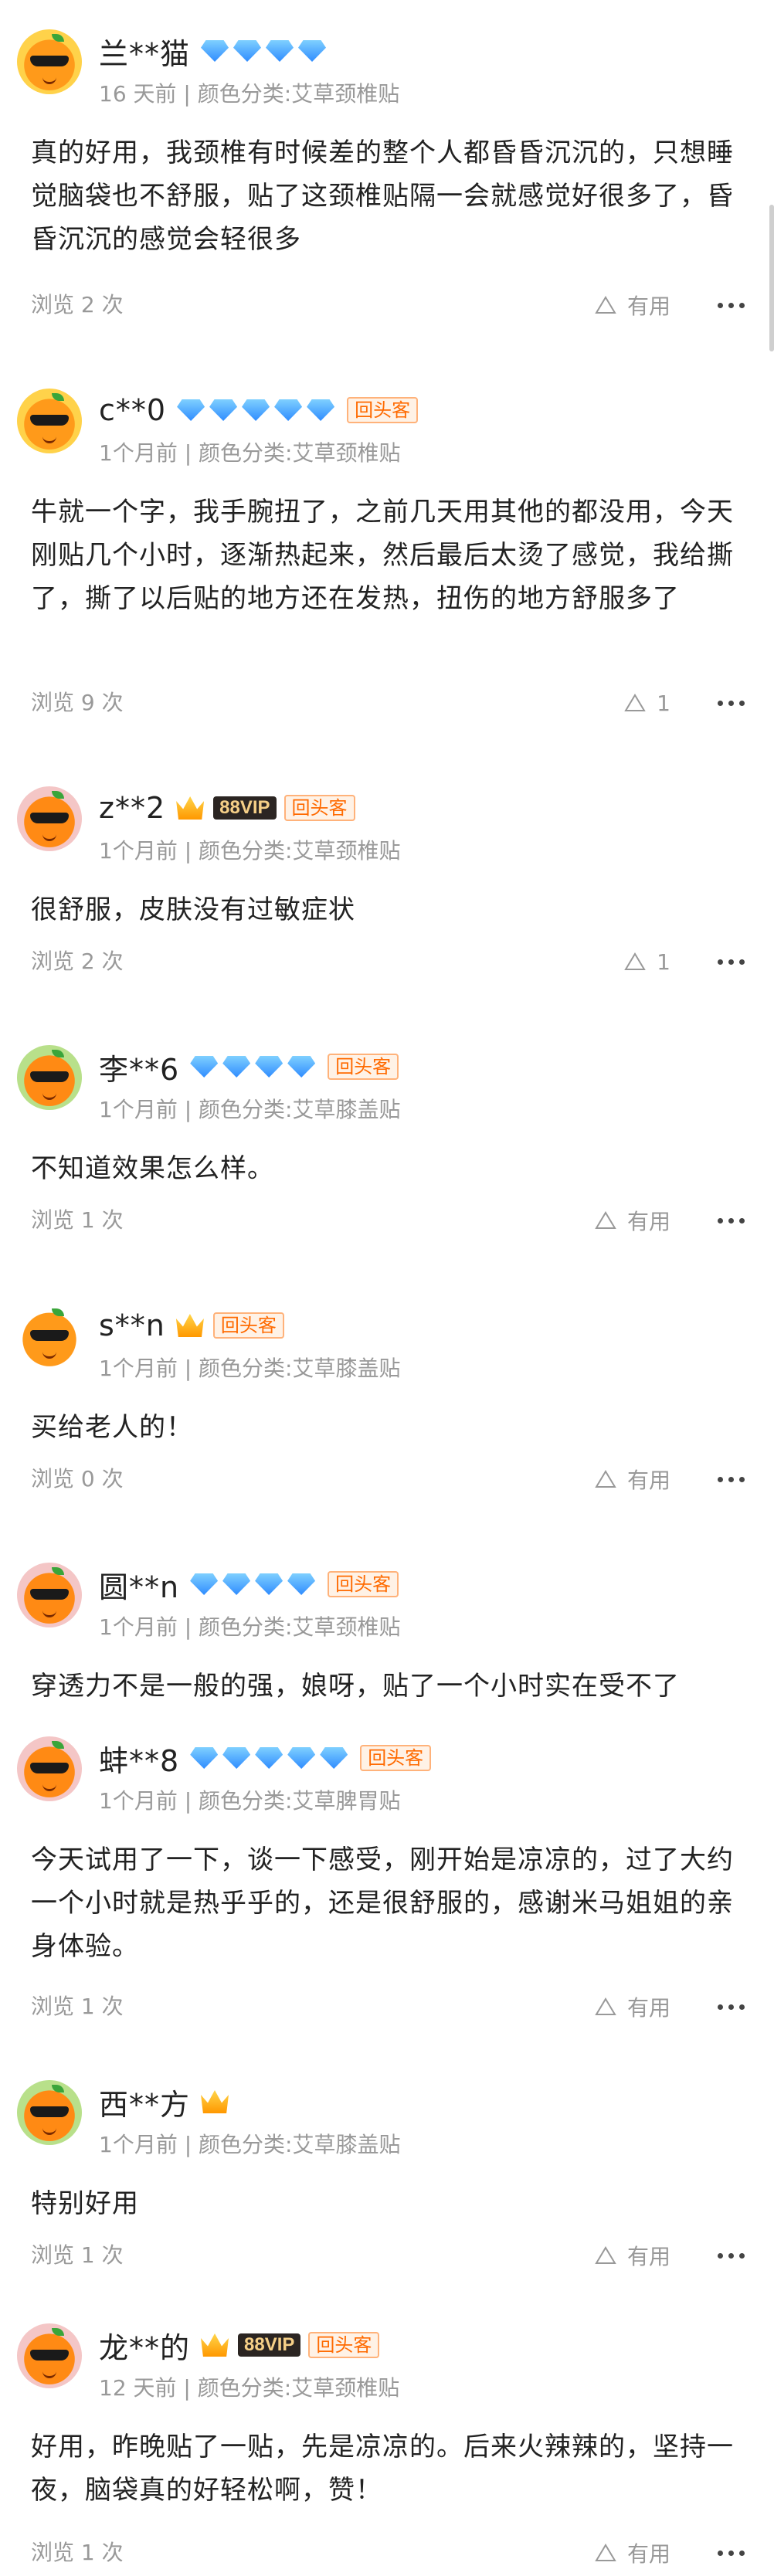  I want to click on review-footer: 浏览 0 次 有用, so click(388, 1480).